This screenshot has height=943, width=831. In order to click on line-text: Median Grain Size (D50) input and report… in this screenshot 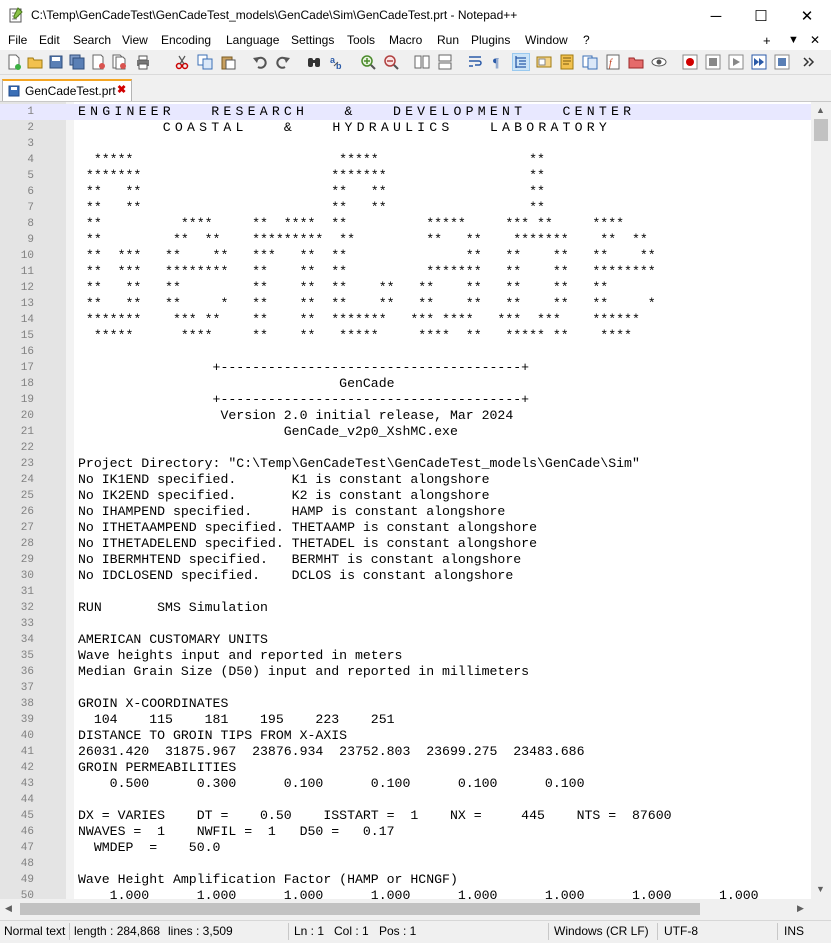, I will do `click(303, 672)`.